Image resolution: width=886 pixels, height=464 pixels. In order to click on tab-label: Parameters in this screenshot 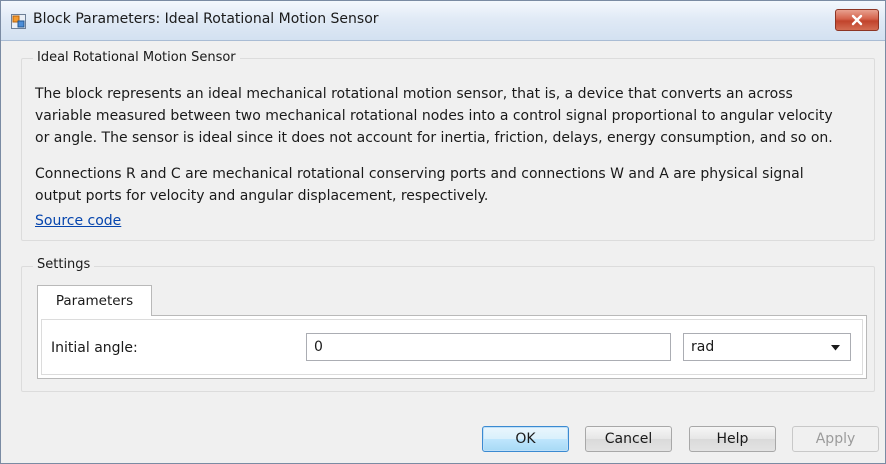, I will do `click(94, 301)`.